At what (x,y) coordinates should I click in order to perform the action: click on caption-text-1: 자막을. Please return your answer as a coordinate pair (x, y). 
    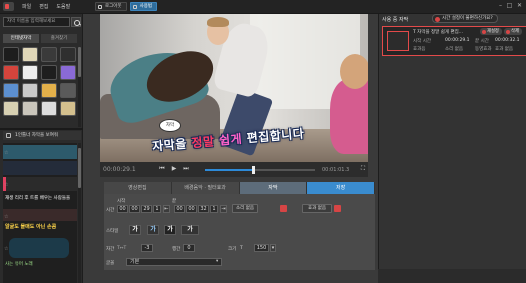
    Looking at the image, I should click on (172, 145).